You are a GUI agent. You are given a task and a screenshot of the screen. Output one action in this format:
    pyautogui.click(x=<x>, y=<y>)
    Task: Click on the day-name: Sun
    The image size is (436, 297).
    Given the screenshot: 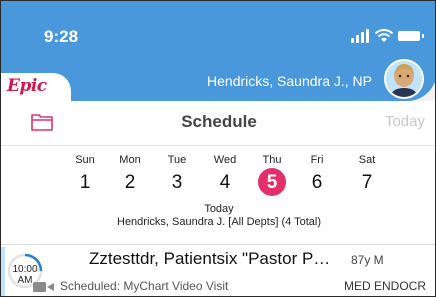 What is the action you would take?
    pyautogui.click(x=85, y=160)
    